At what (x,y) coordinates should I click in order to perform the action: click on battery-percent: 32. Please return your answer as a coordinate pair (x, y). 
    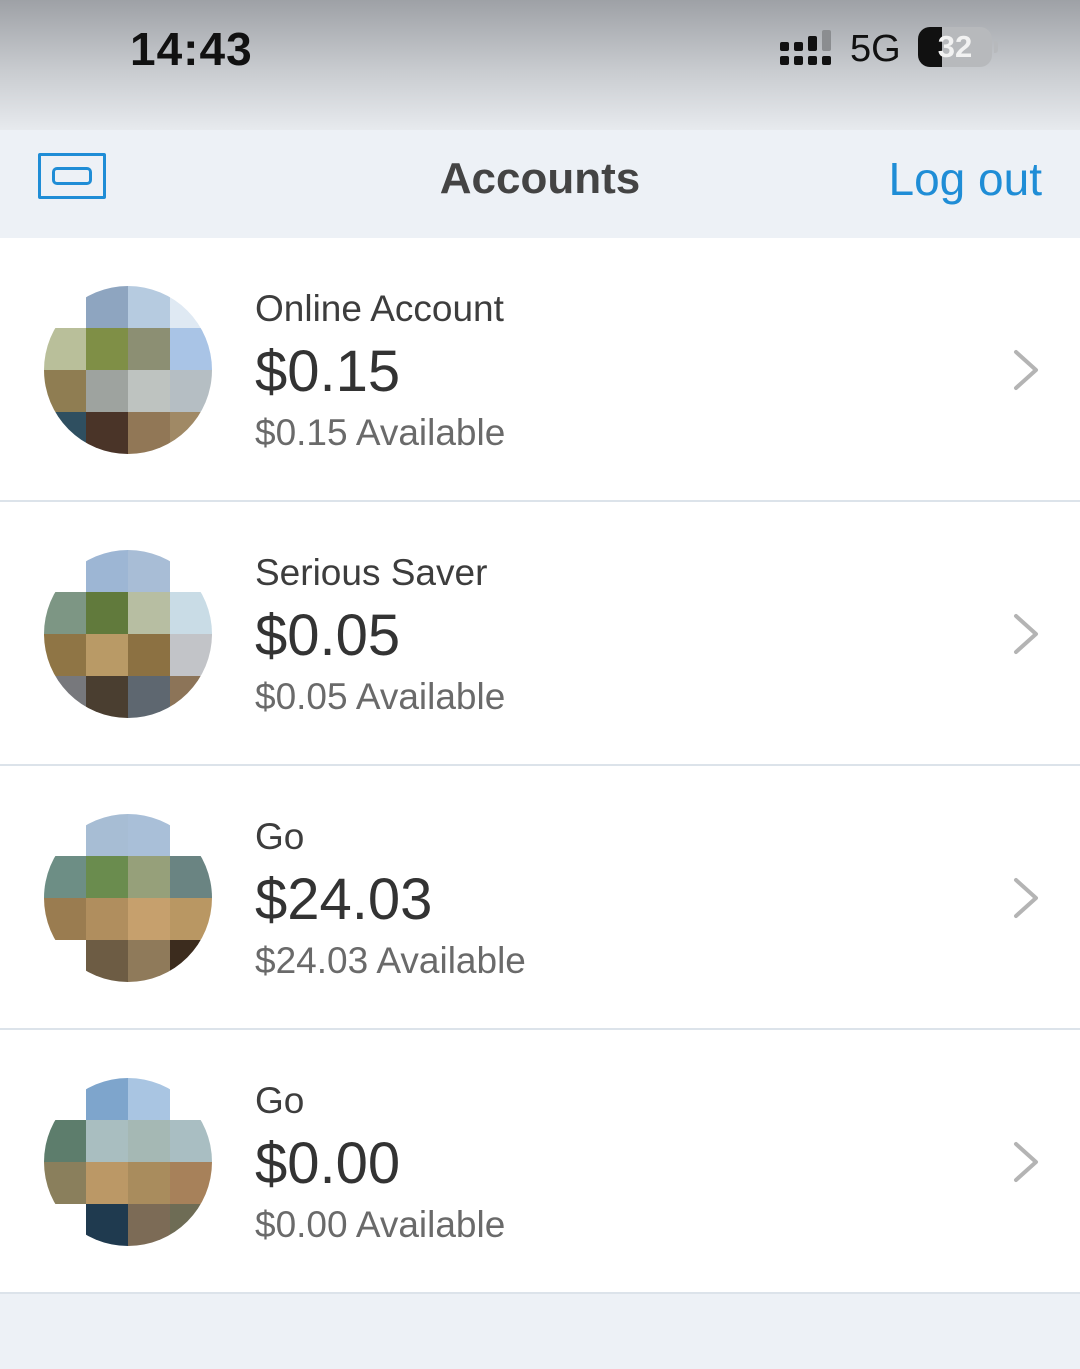
    Looking at the image, I should click on (955, 46).